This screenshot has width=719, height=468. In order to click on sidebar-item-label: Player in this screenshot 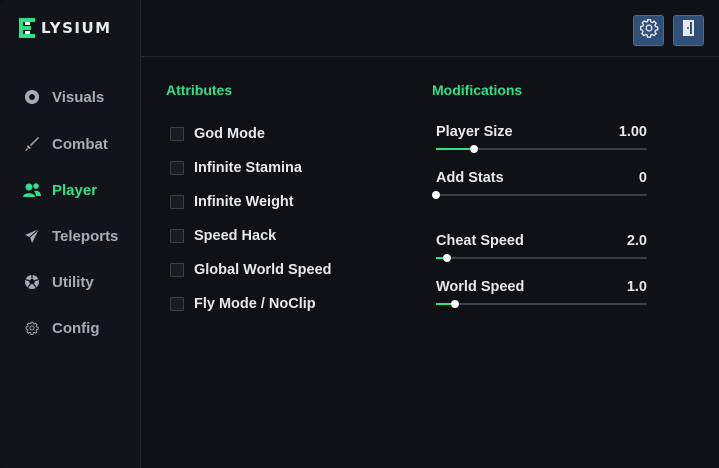, I will do `click(75, 190)`.